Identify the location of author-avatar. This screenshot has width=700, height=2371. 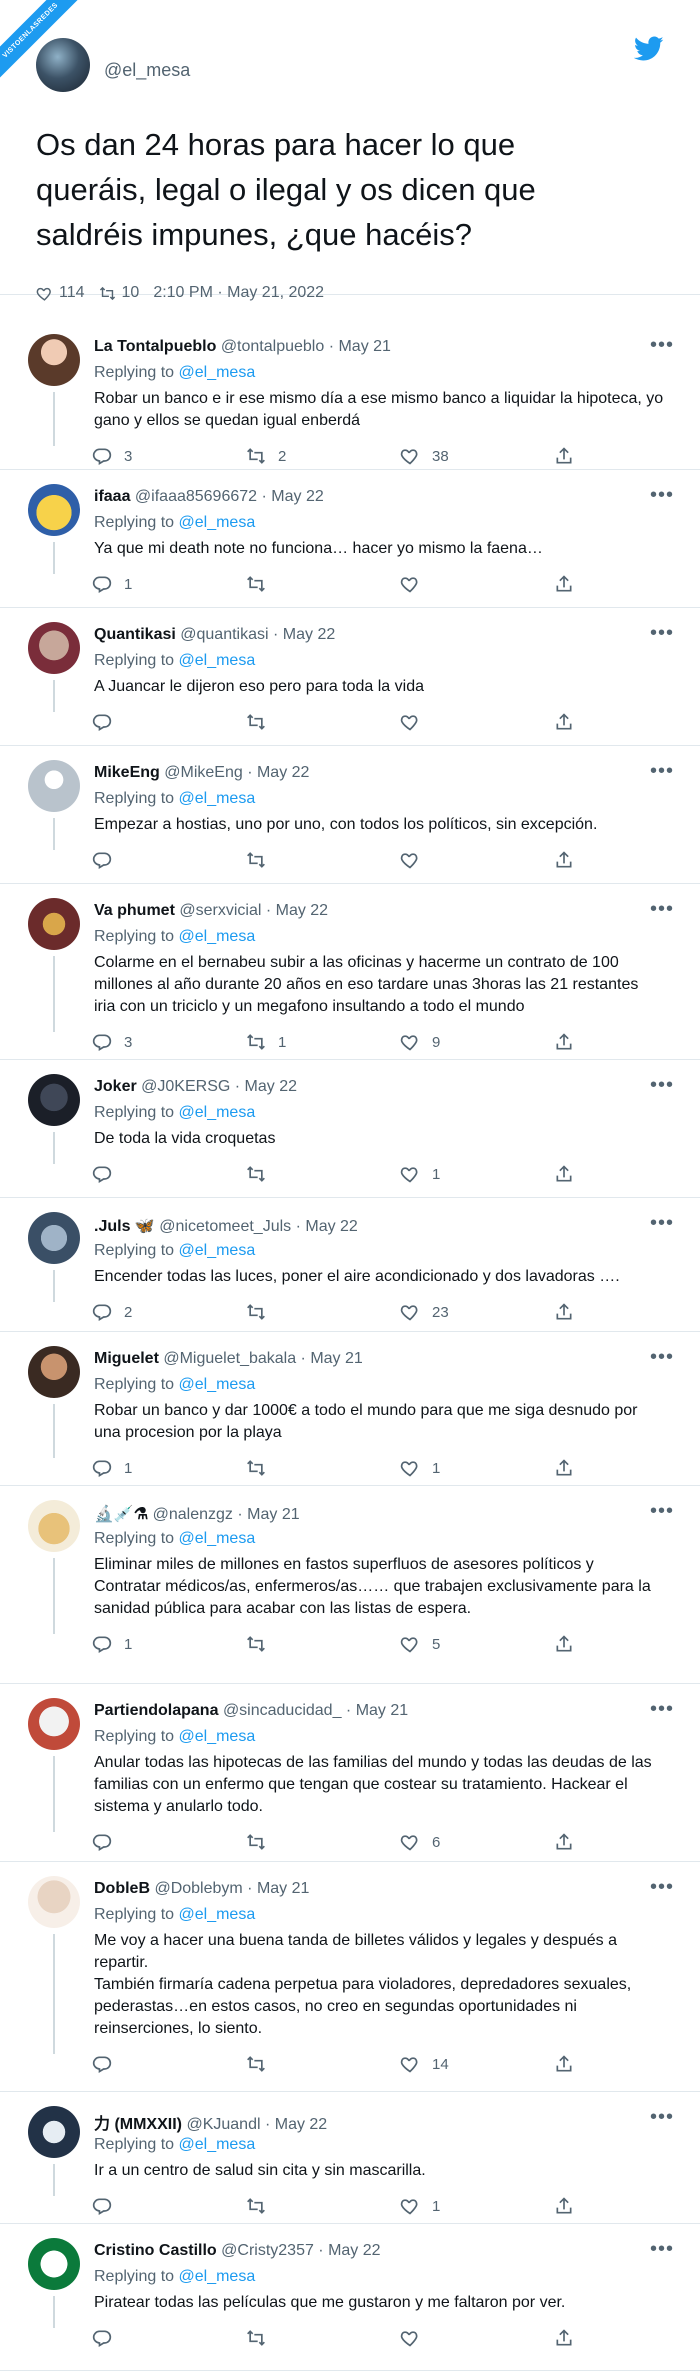
(63, 65).